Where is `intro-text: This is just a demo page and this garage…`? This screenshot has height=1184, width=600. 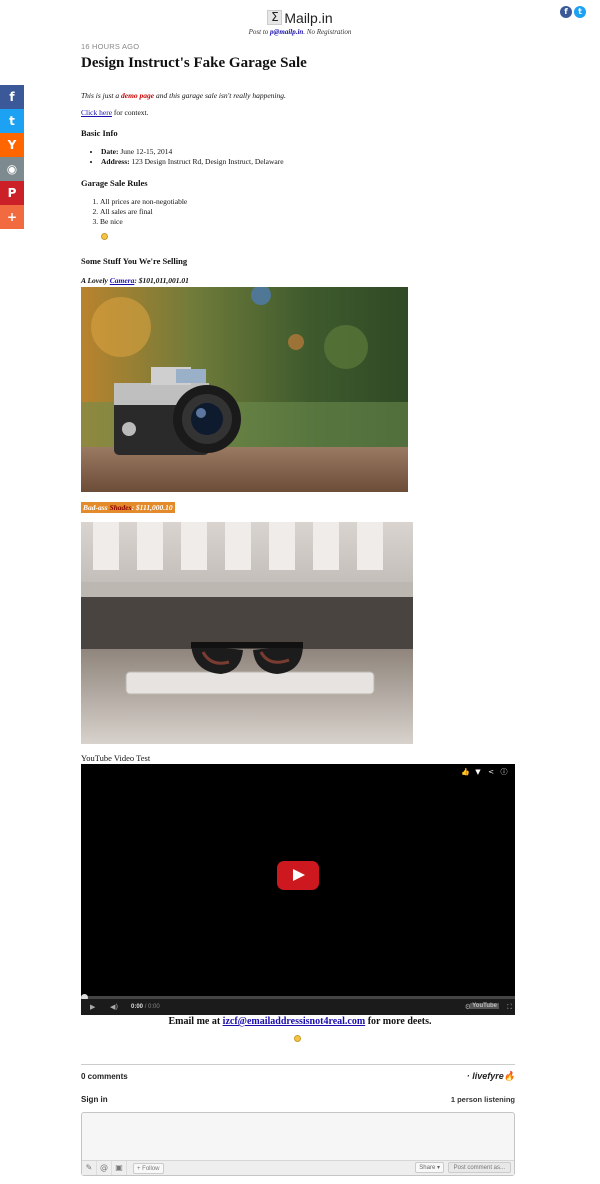 intro-text: This is just a demo page and this garage… is located at coordinates (183, 95).